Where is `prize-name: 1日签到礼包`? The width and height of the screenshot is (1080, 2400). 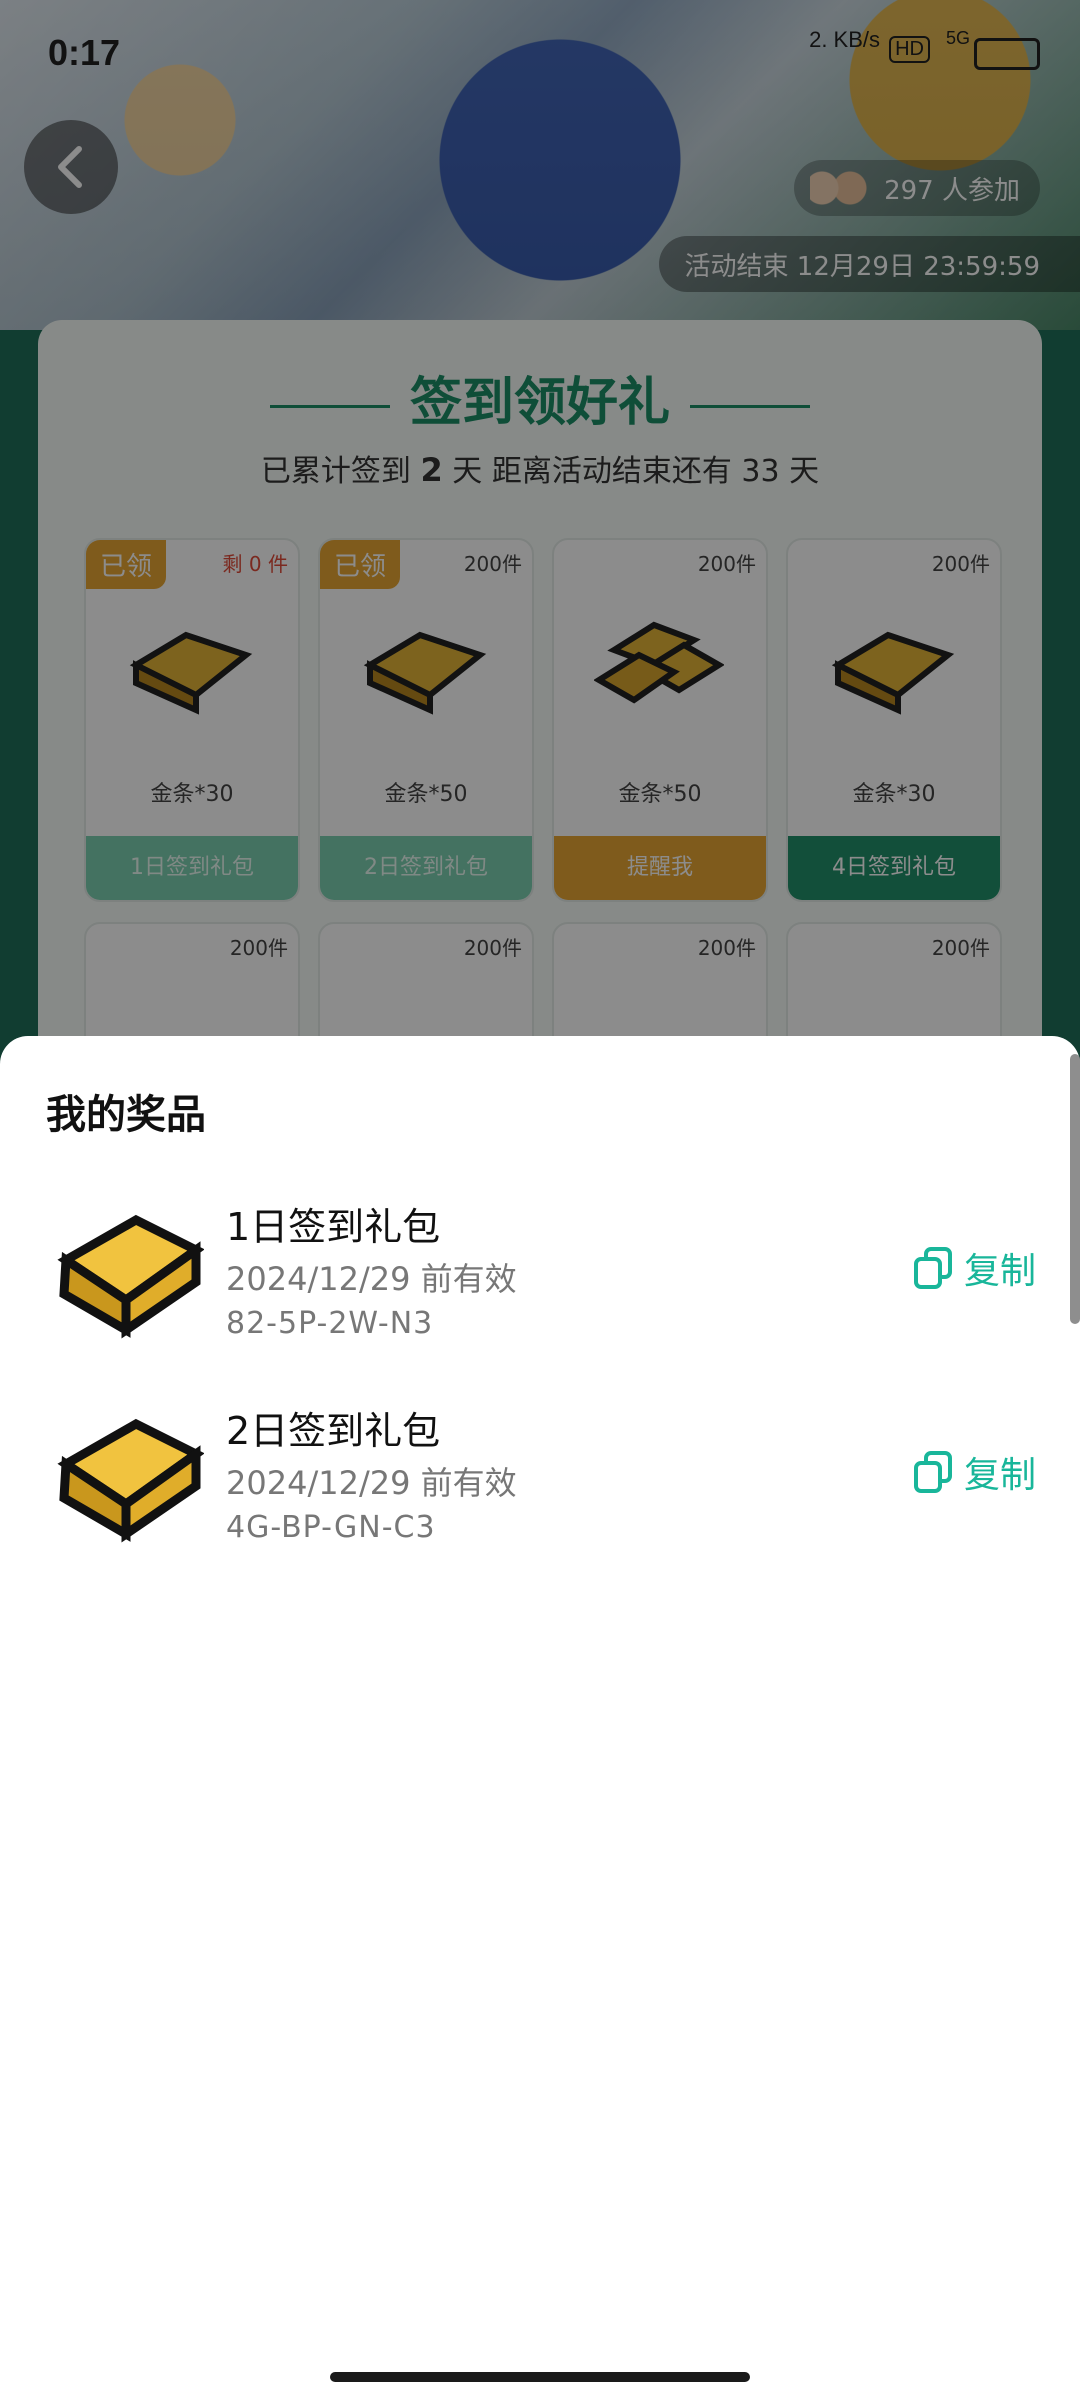 prize-name: 1日签到礼包 is located at coordinates (333, 1227).